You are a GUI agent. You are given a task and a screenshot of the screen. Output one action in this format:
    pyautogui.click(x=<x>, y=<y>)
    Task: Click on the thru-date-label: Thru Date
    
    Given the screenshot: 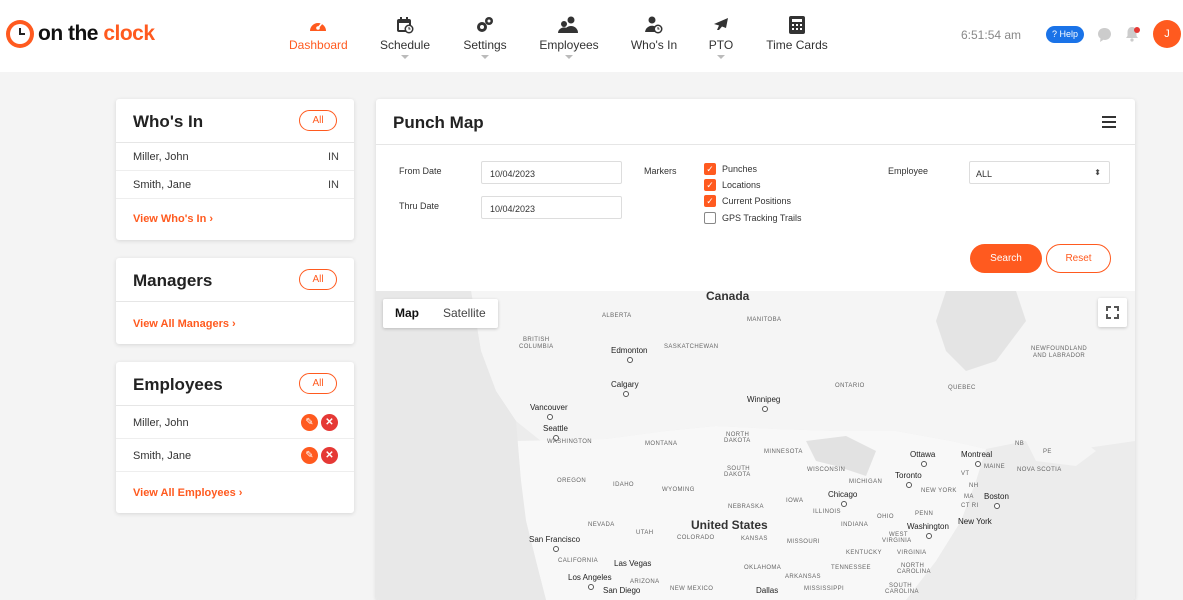 What is the action you would take?
    pyautogui.click(x=419, y=206)
    